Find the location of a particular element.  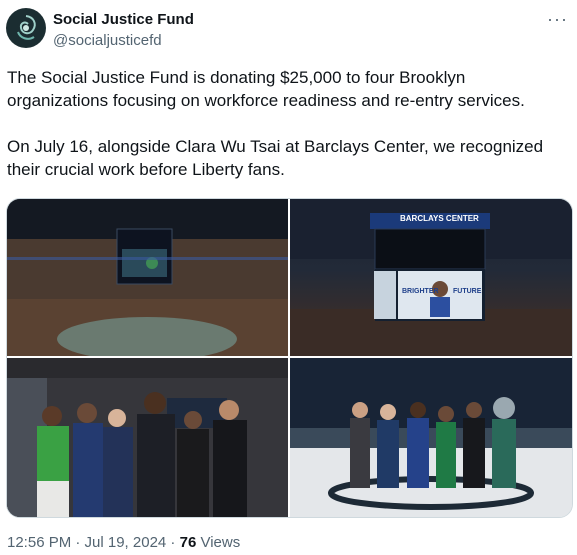

account-handle: @socialjusticefd is located at coordinates (107, 40).